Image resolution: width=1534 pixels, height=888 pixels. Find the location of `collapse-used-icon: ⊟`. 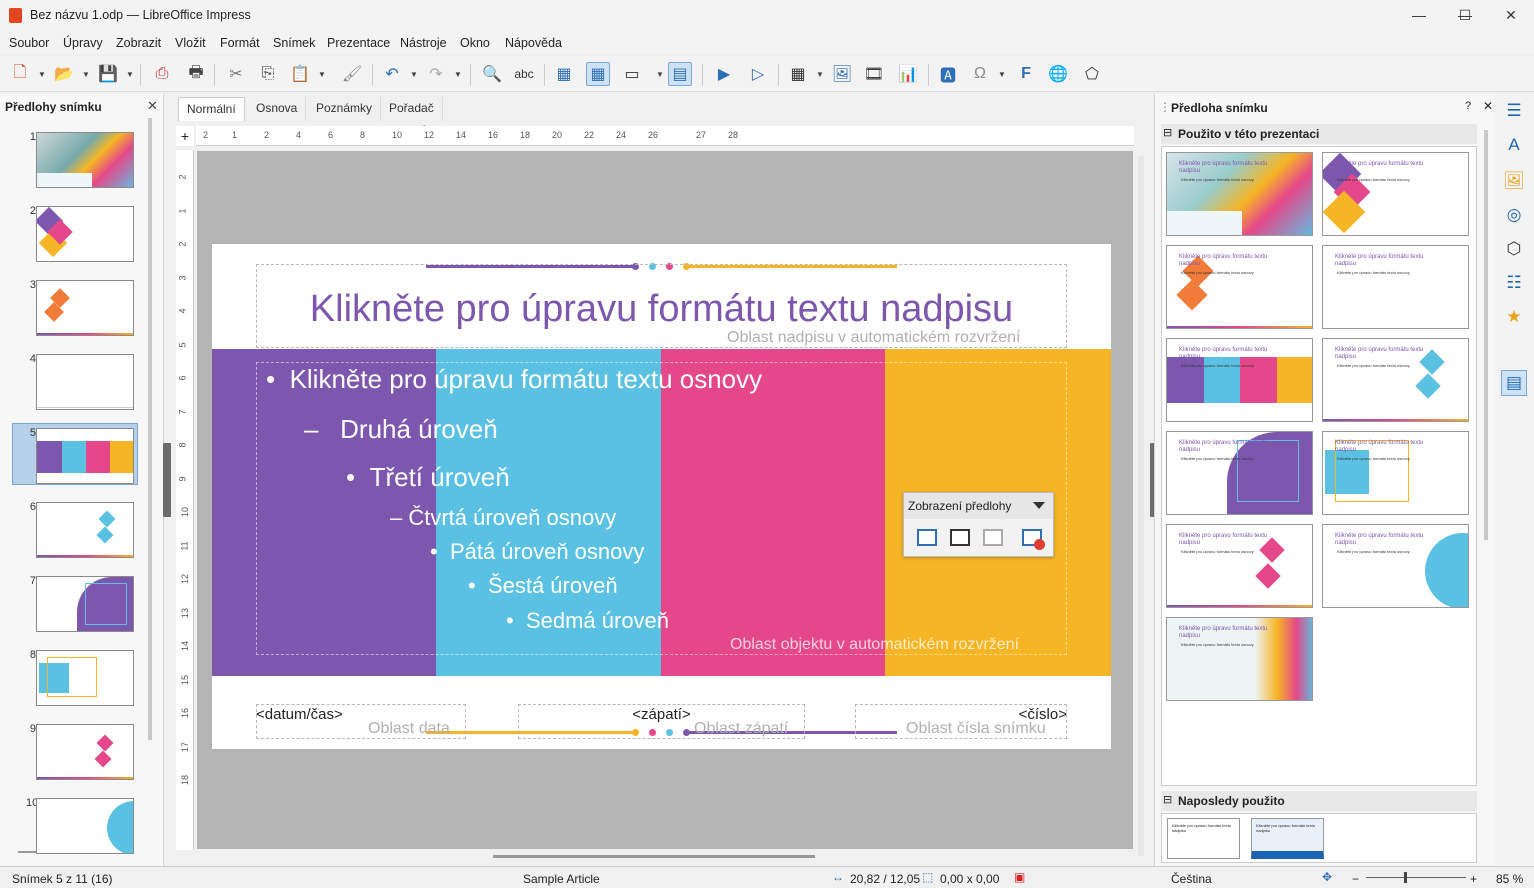

collapse-used-icon: ⊟ is located at coordinates (1167, 132).